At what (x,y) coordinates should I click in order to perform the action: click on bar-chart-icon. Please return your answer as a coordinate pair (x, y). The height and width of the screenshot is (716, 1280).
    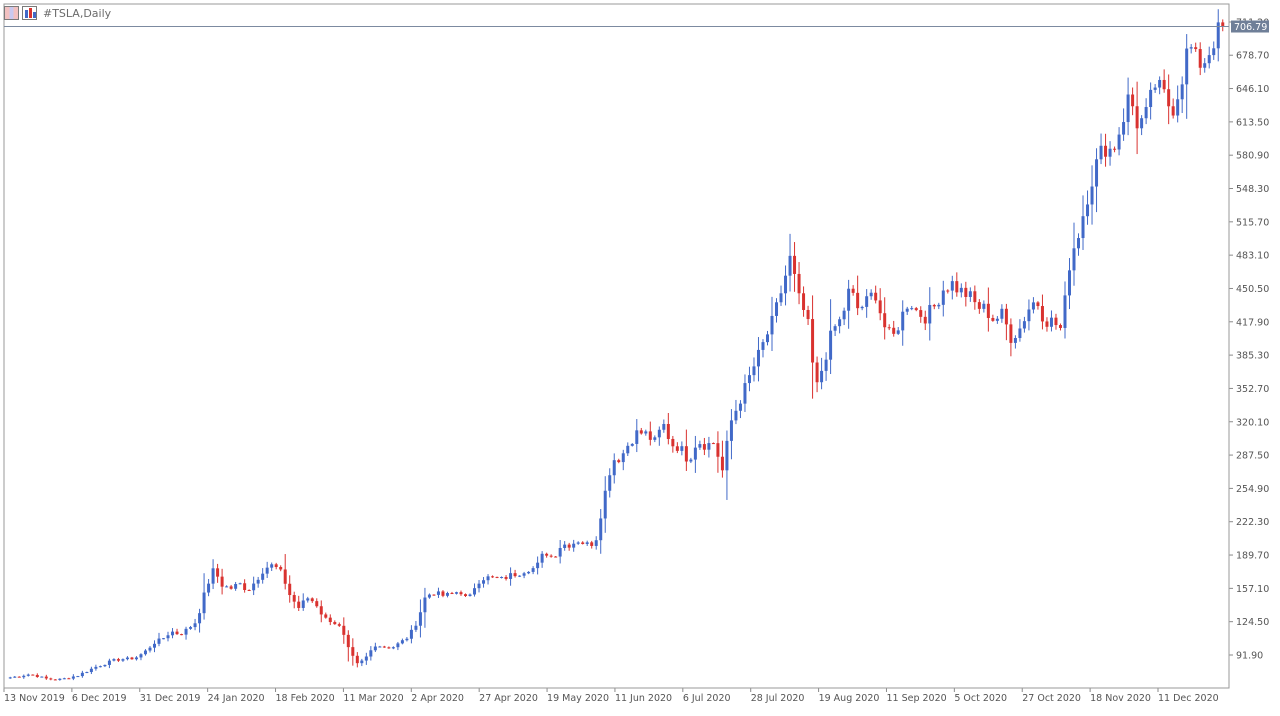
    Looking at the image, I should click on (11, 13).